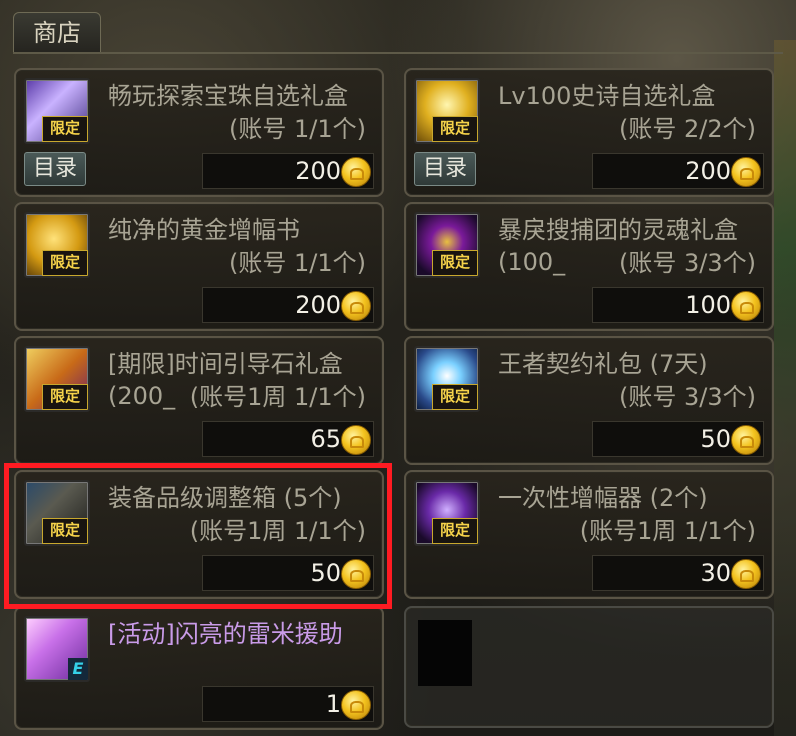 The height and width of the screenshot is (736, 796). Describe the element at coordinates (288, 704) in the screenshot. I see `price-box: 1` at that location.